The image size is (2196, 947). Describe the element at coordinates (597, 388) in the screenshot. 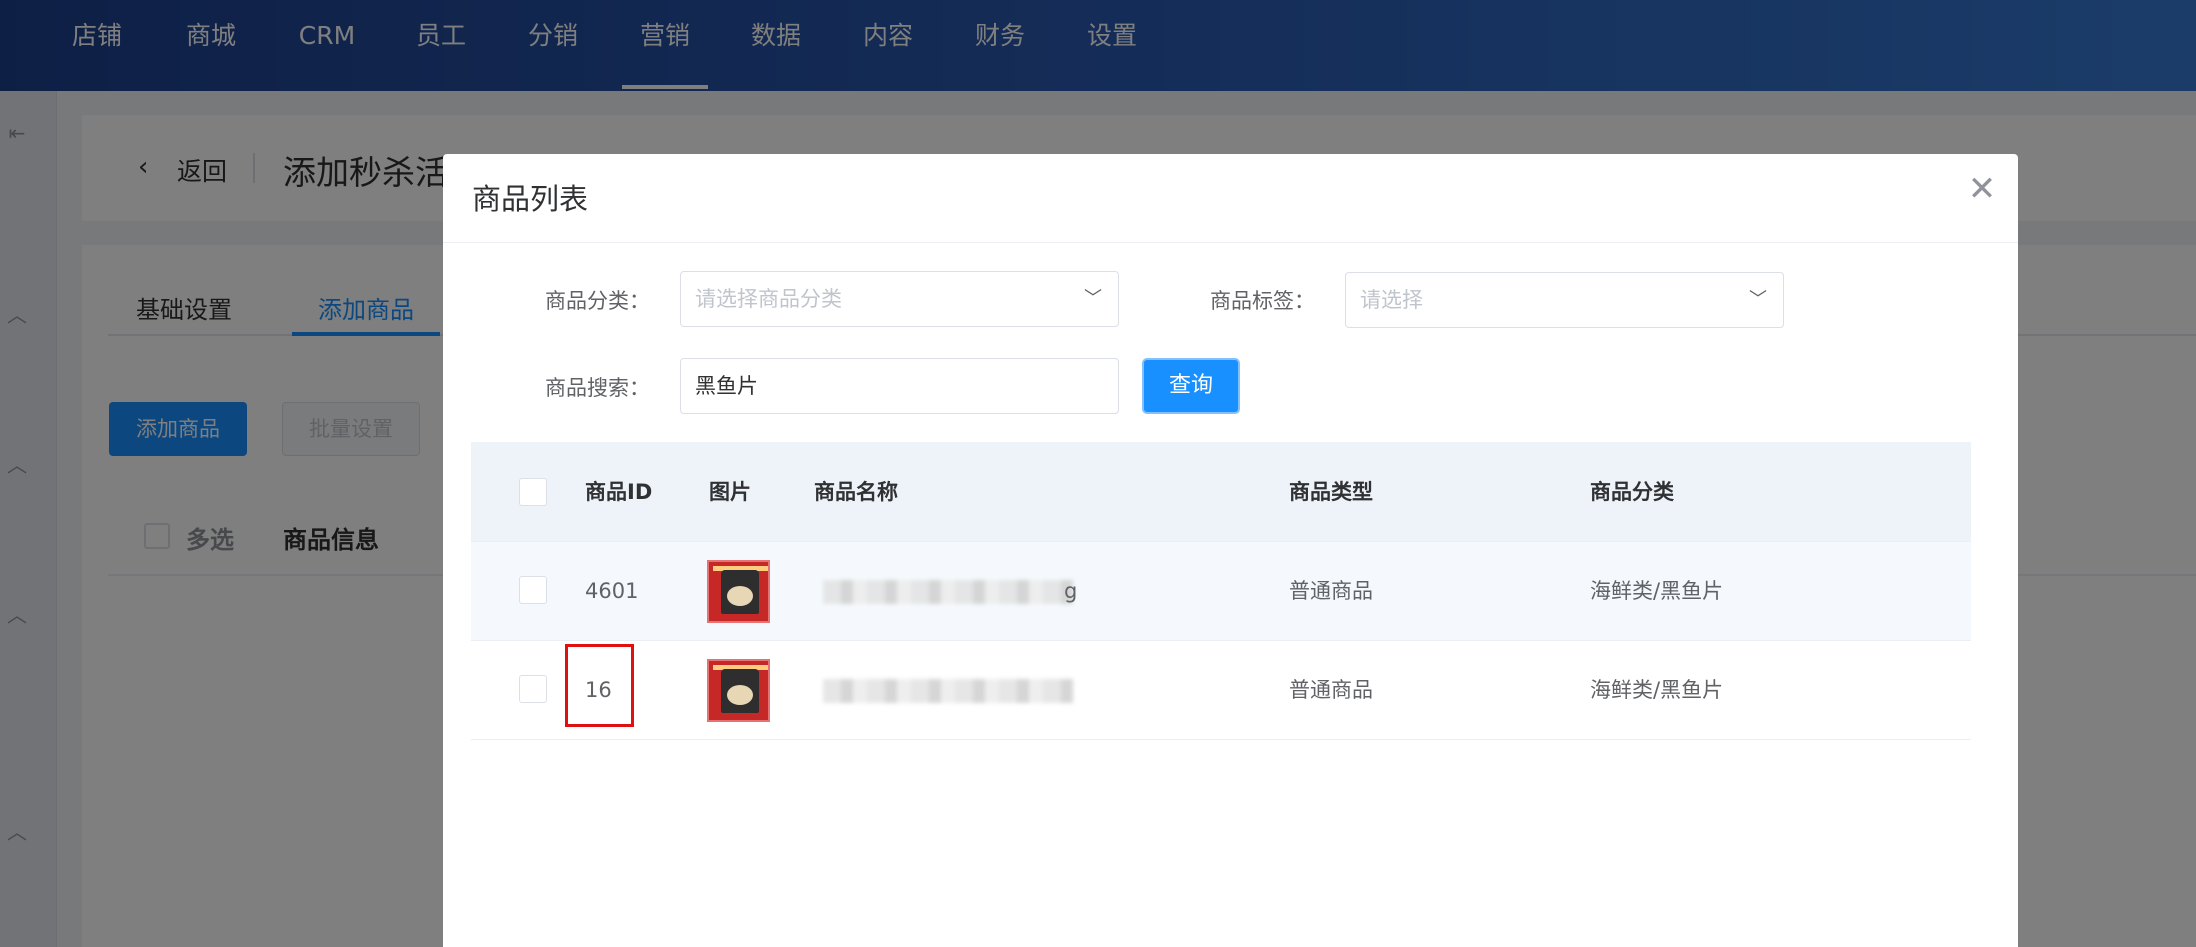

I see `search-label: 商品搜索：` at that location.